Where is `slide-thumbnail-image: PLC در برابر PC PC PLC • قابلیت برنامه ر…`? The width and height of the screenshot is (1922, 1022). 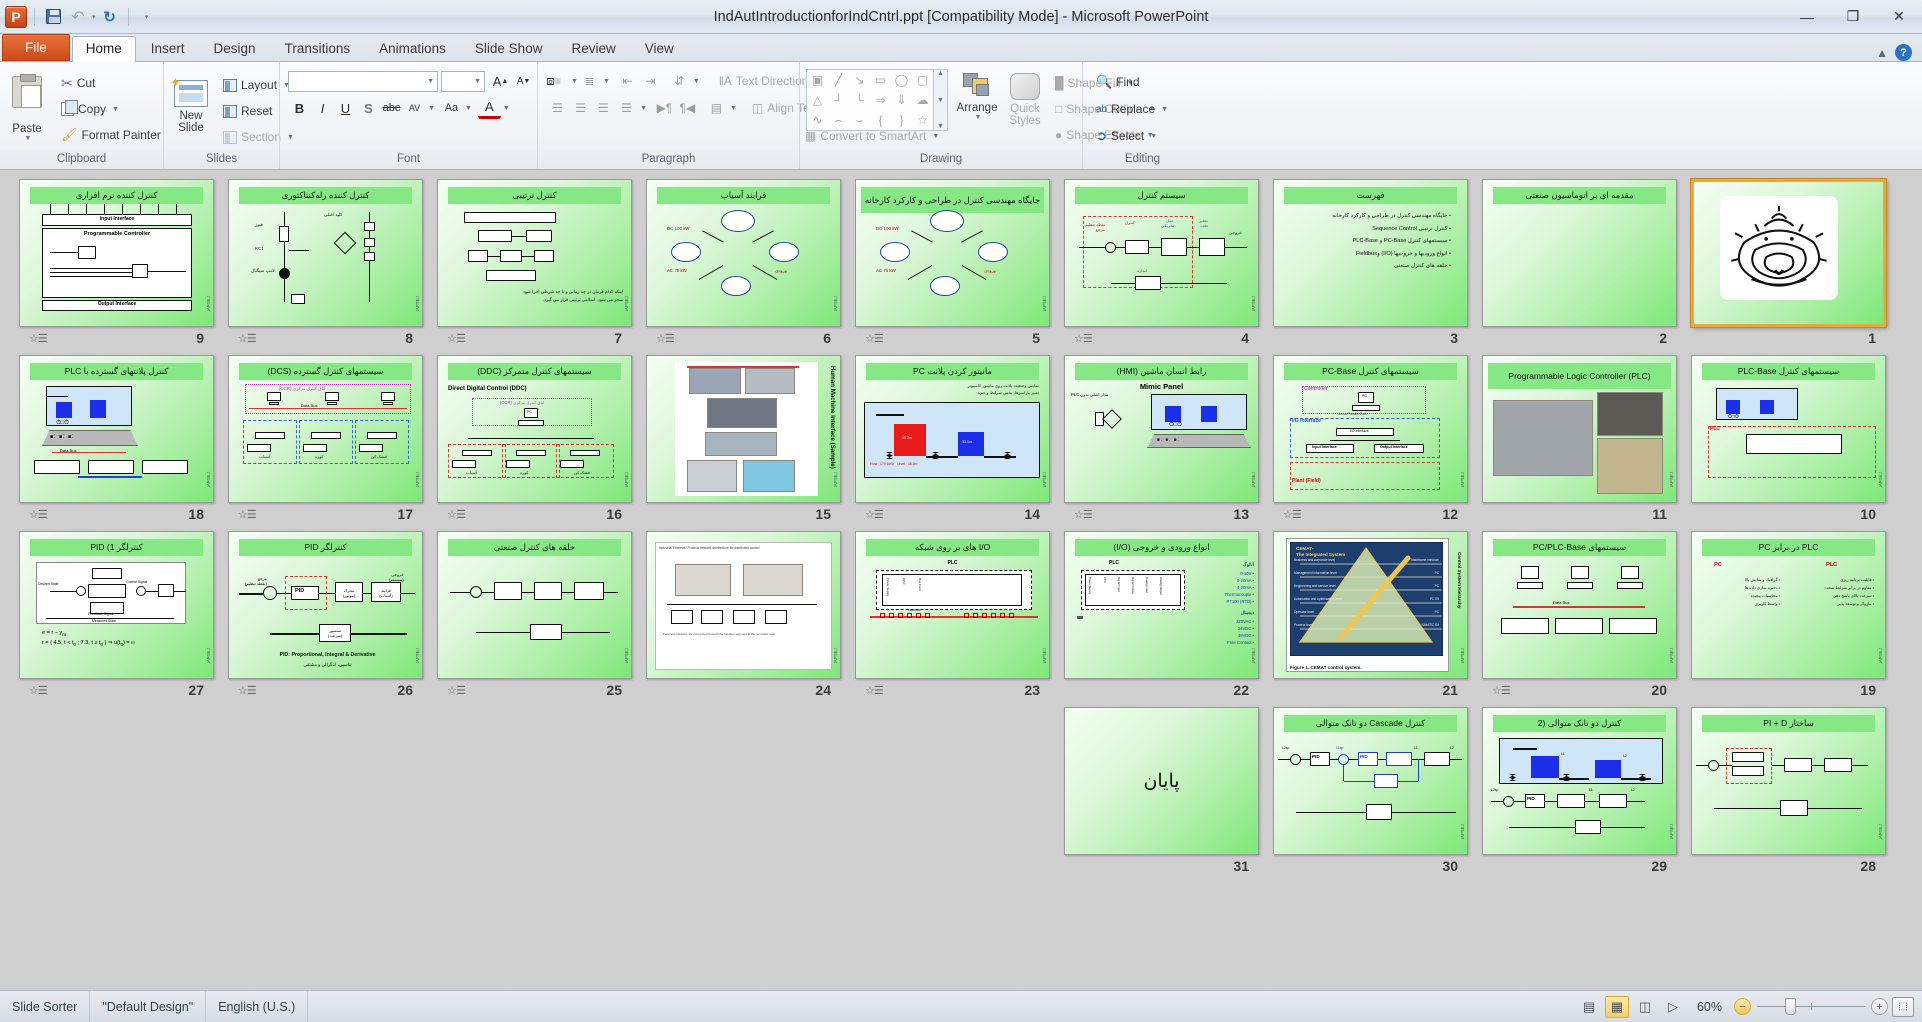 slide-thumbnail-image: PLC در برابر PC PC PLC • قابلیت برنامه ر… is located at coordinates (1788, 605).